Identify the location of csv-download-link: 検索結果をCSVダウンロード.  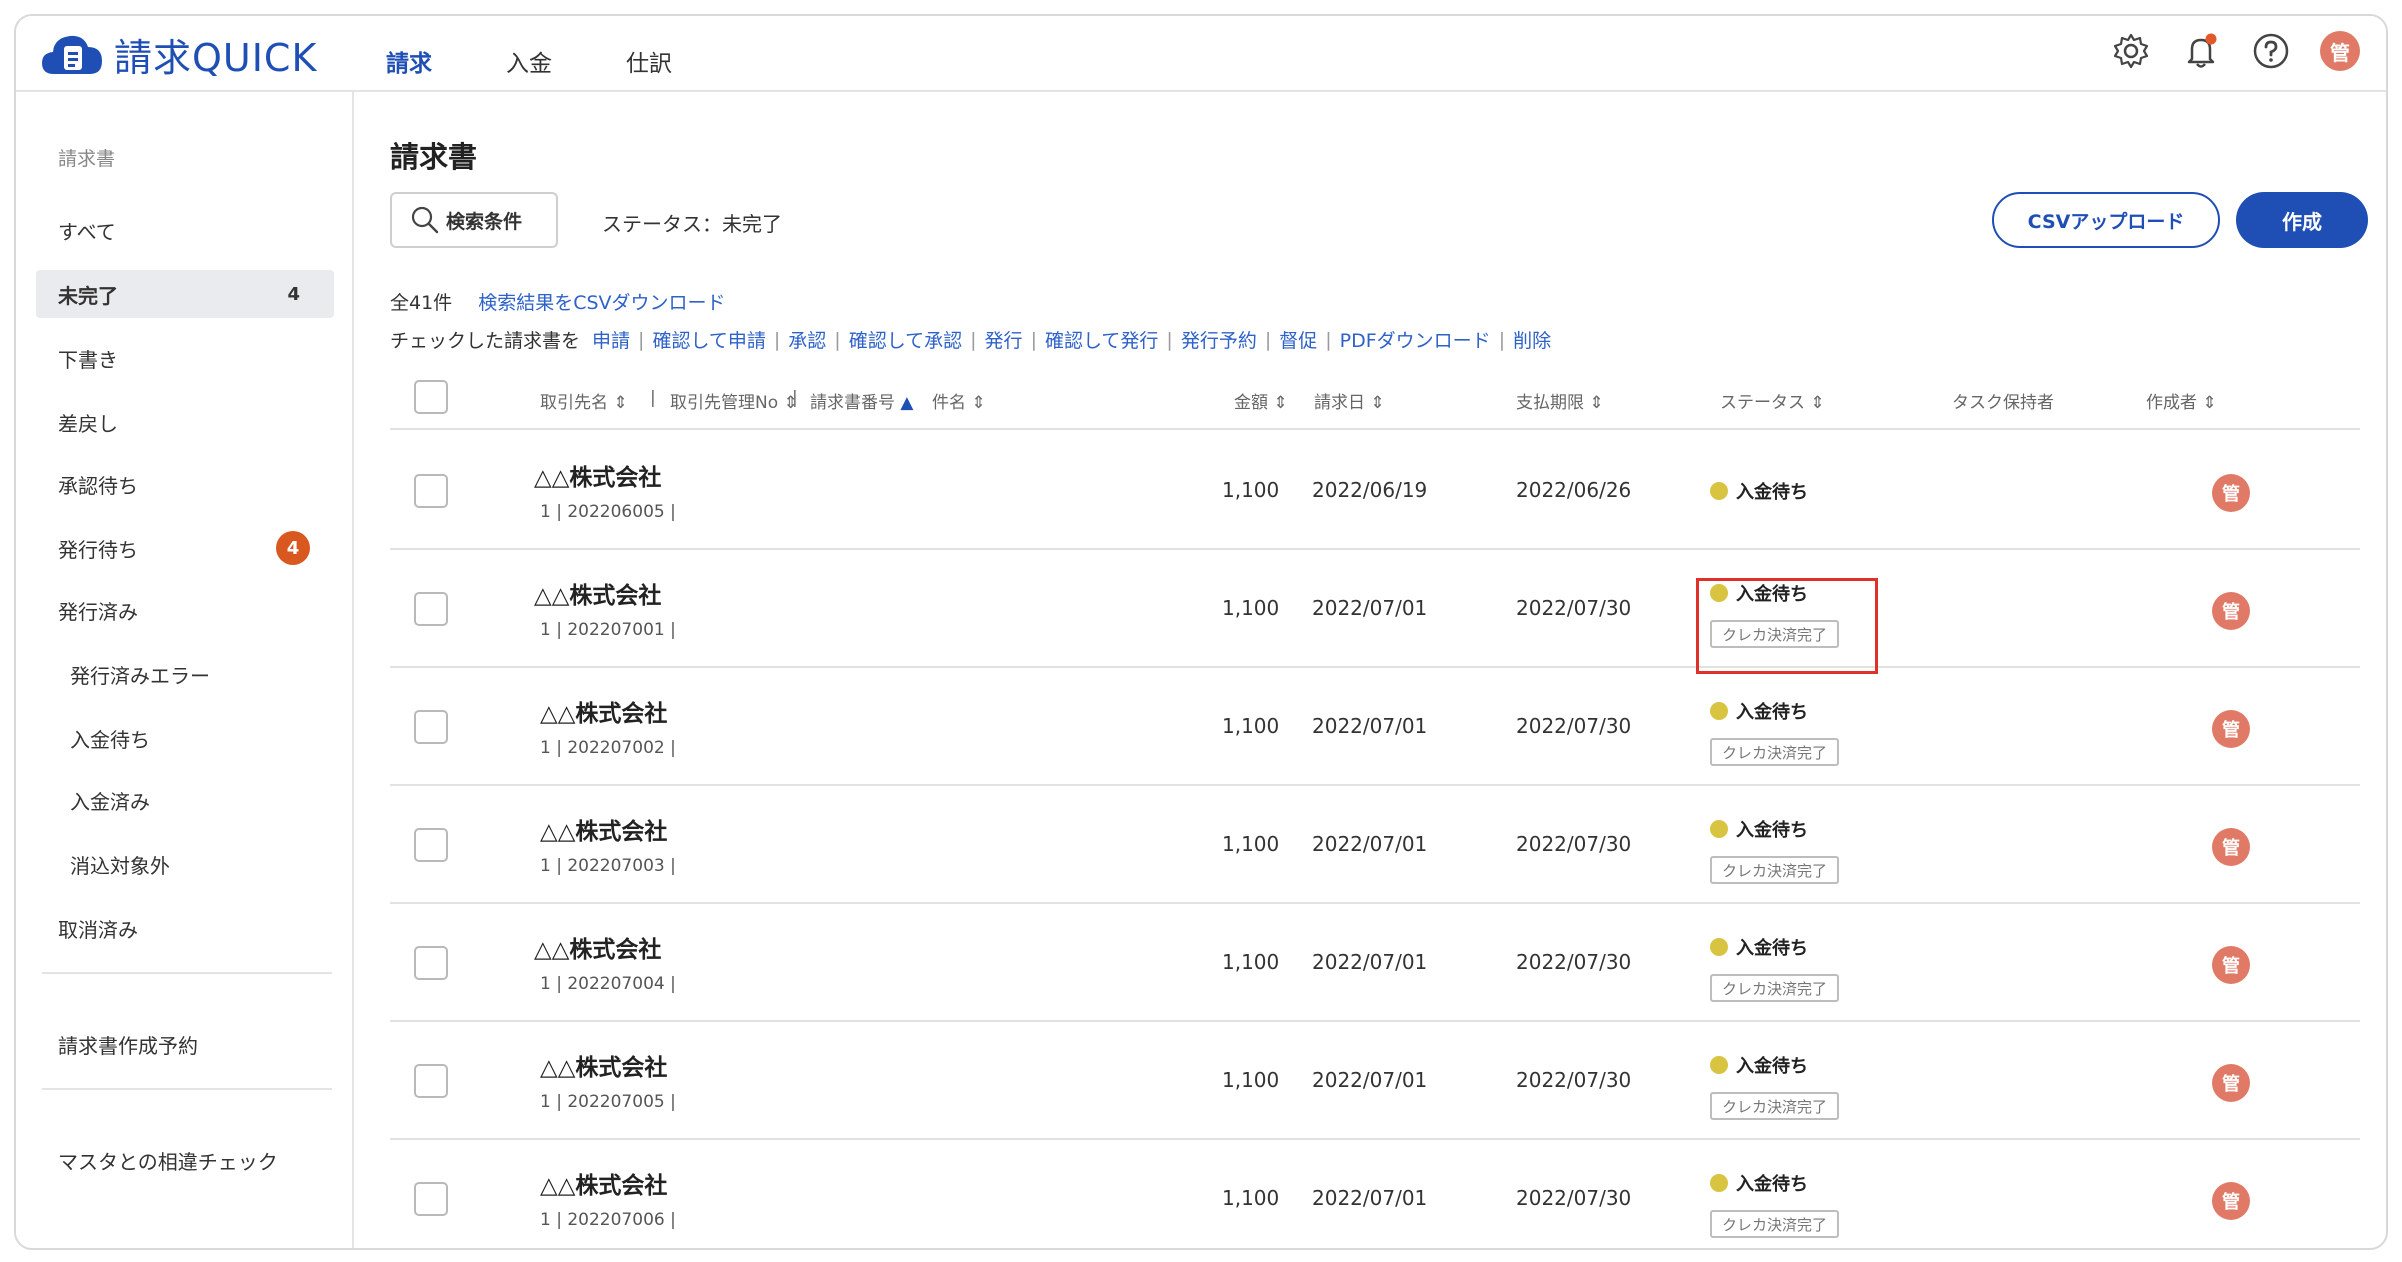
(601, 301).